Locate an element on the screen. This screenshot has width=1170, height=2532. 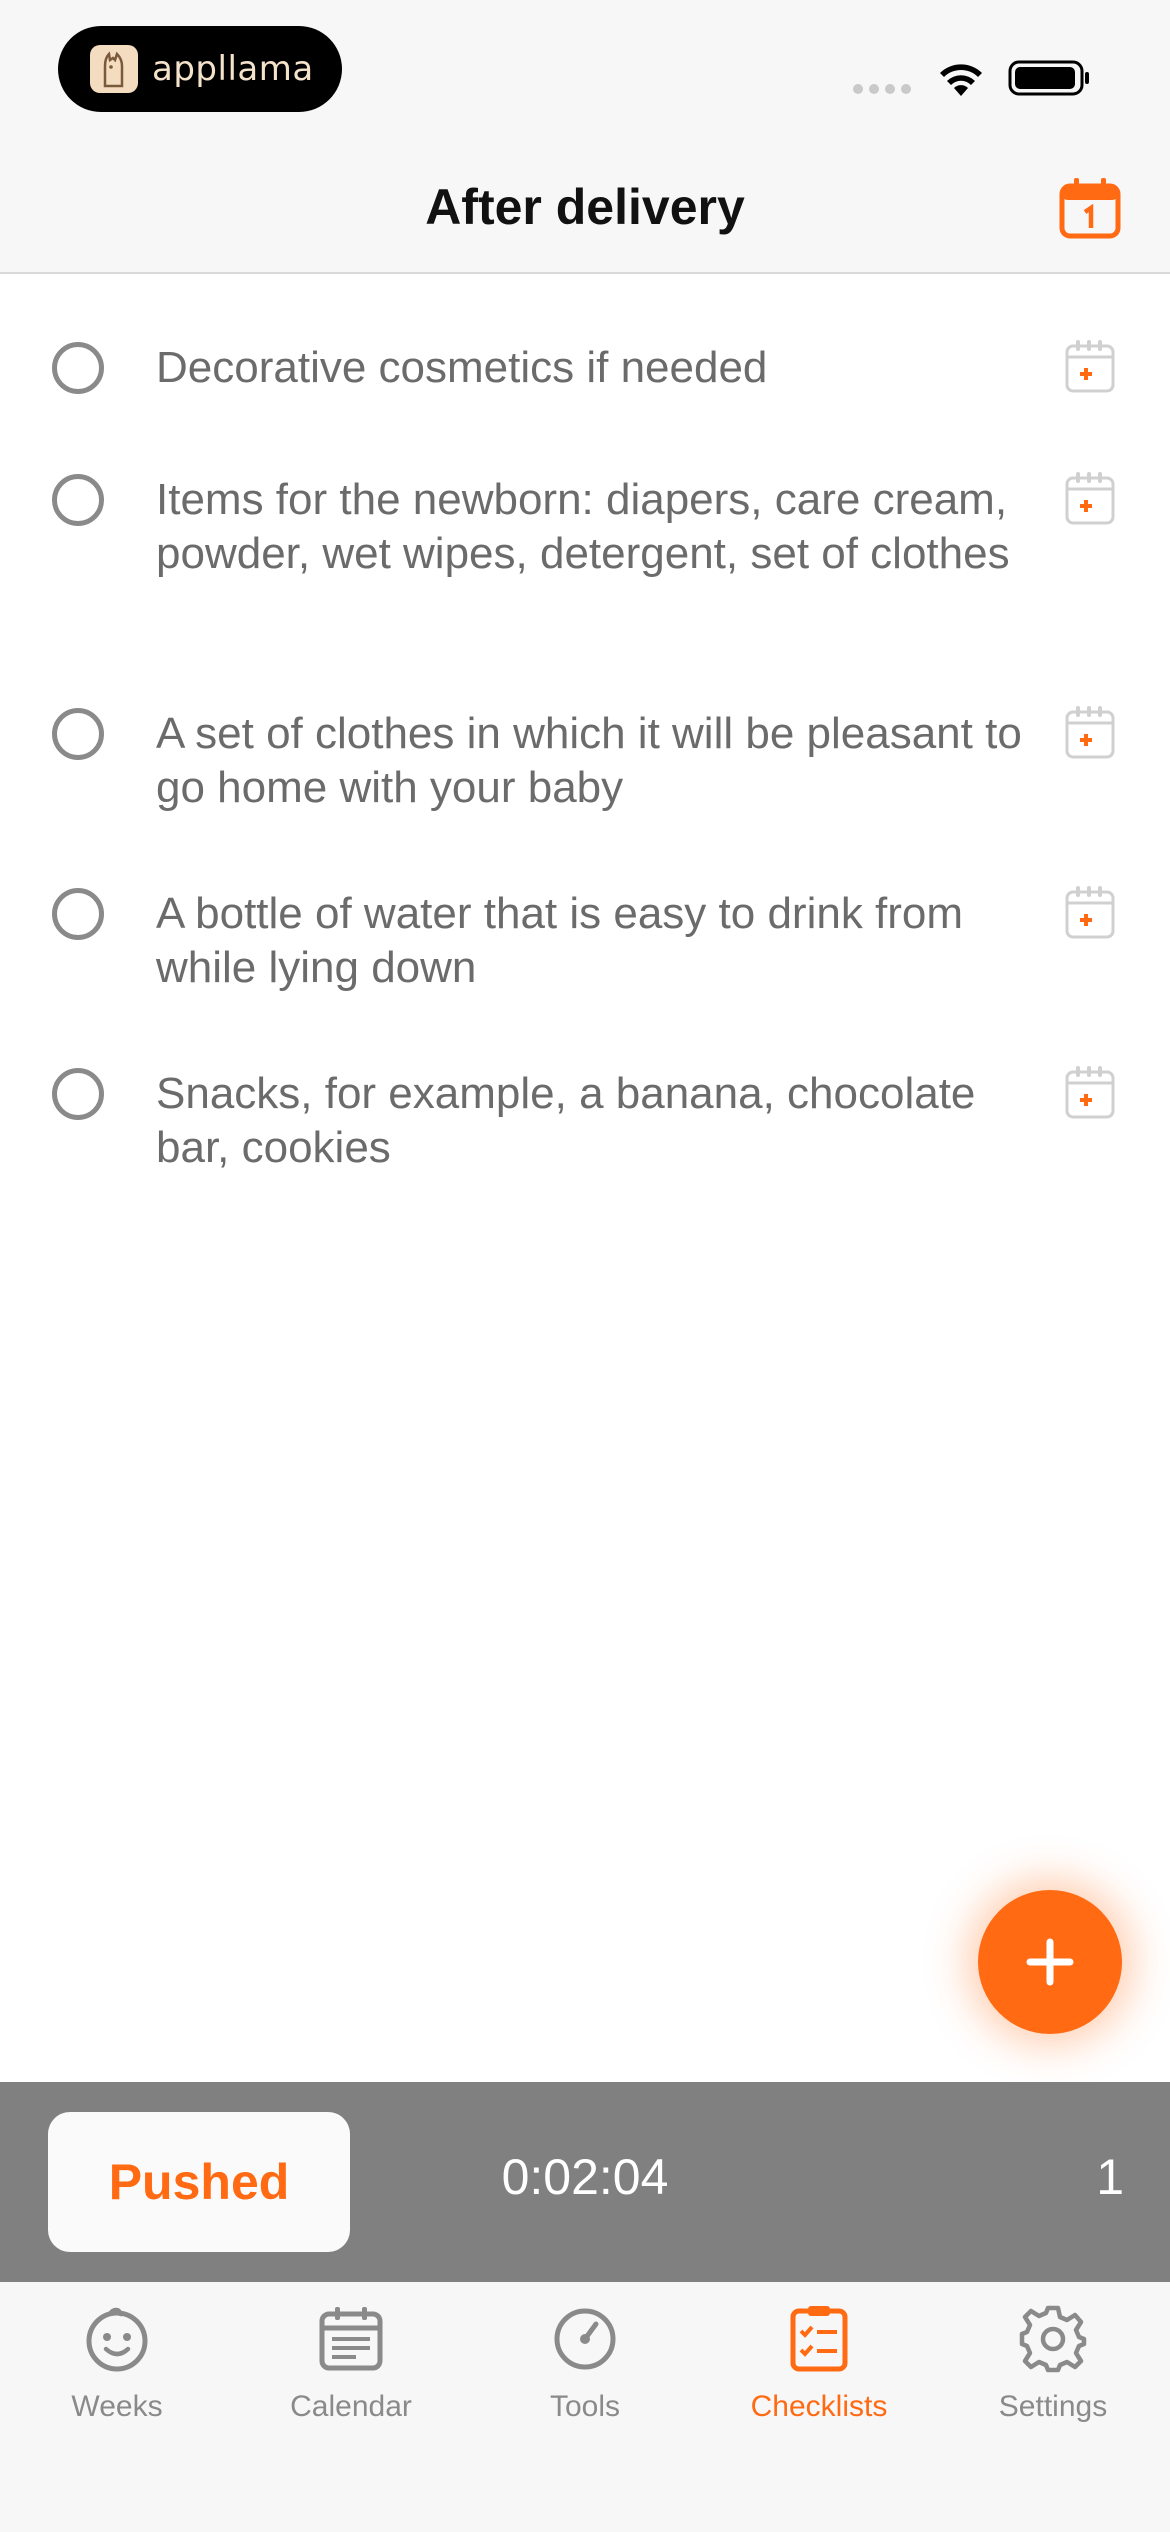
tab-label: Calendar is located at coordinates (351, 2406).